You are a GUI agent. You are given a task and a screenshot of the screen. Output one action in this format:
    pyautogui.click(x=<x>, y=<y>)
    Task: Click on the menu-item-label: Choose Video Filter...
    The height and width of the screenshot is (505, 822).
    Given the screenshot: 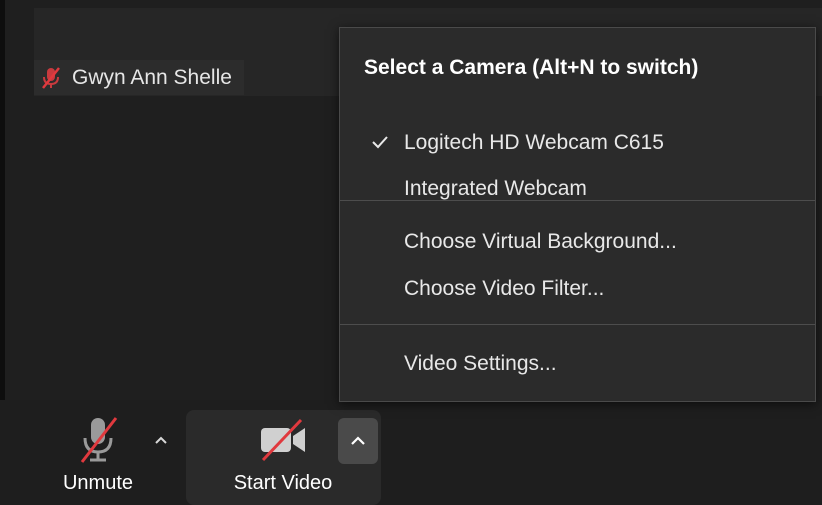 What is the action you would take?
    pyautogui.click(x=504, y=288)
    